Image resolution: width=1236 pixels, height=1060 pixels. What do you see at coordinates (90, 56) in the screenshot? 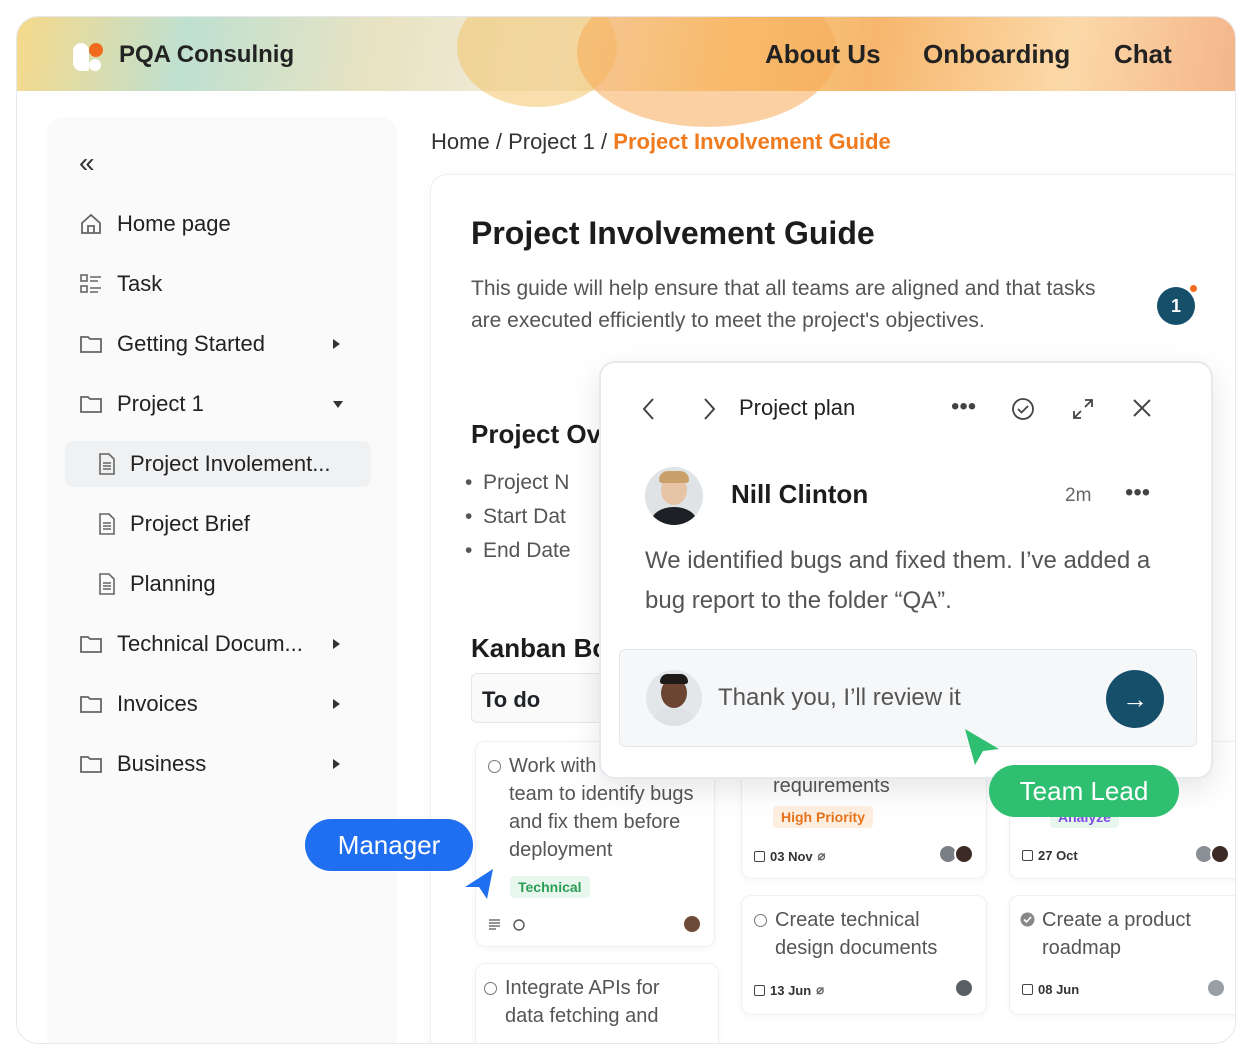
I see `logo-icon` at bounding box center [90, 56].